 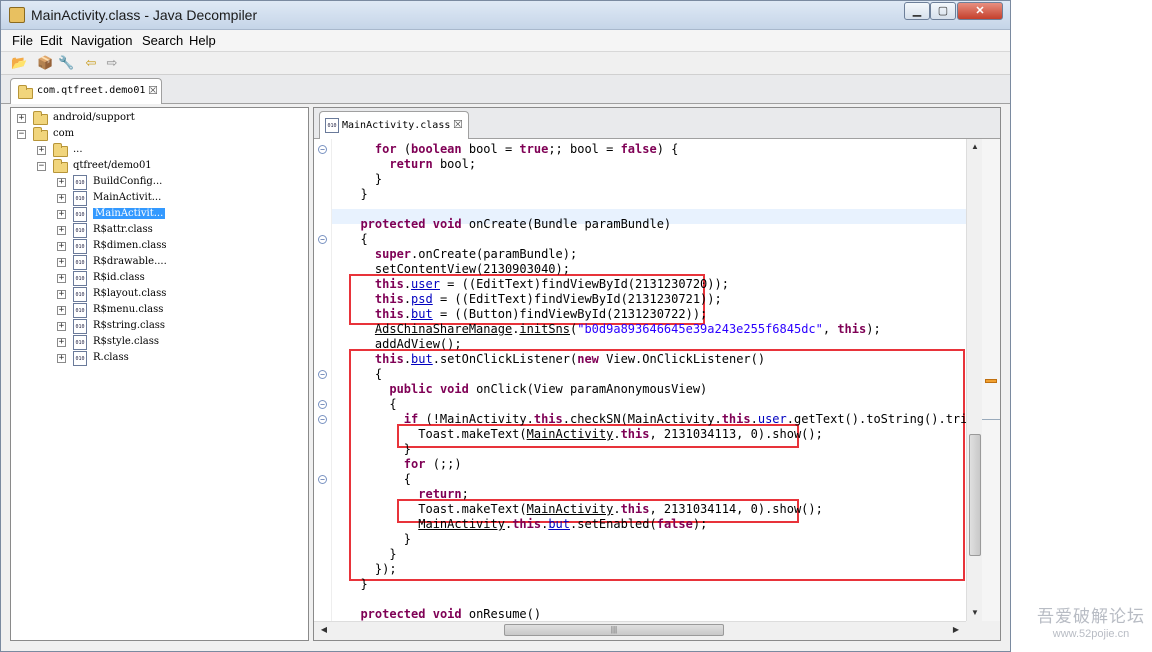 I want to click on tab-archive: com.qtfreet.demo01 ☒, so click(x=86, y=91).